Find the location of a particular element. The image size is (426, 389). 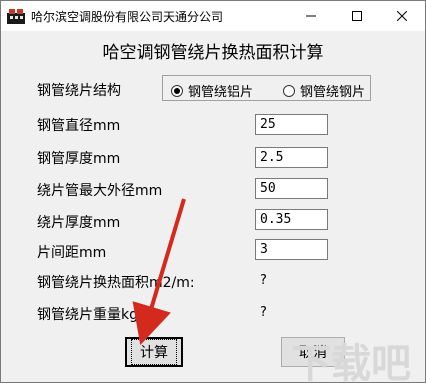

page-title: 哈空调钢管绕片换热面积计算 is located at coordinates (213, 53).